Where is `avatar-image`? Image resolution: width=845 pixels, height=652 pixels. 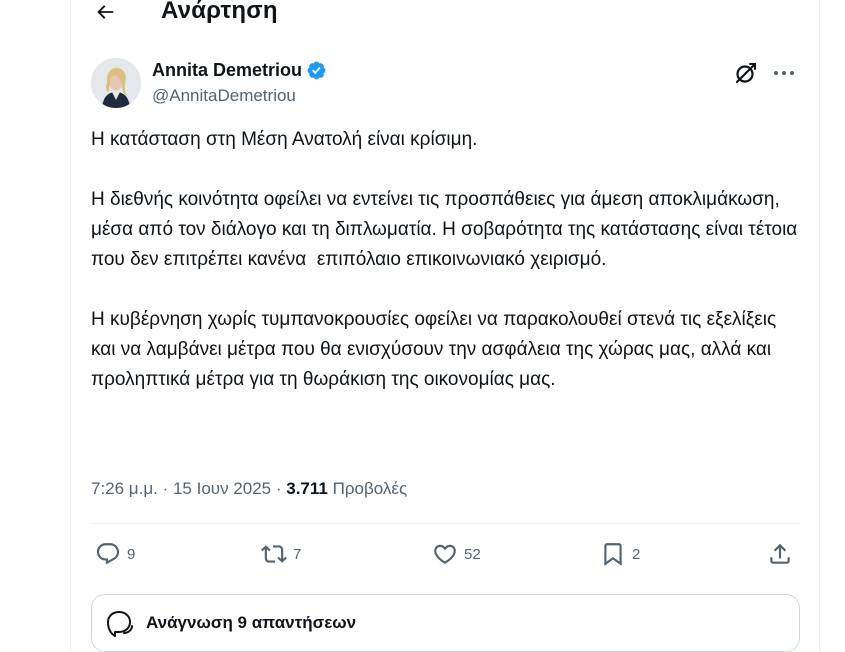 avatar-image is located at coordinates (116, 83).